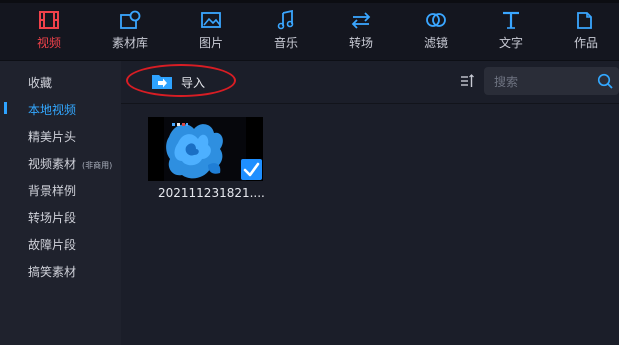 The image size is (619, 345). I want to click on sidebar-item-local-video: 本地视频, so click(52, 109).